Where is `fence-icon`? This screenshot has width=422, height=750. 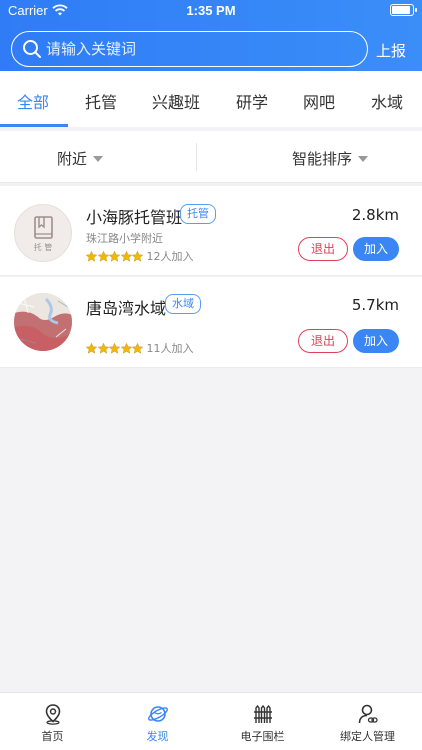 fence-icon is located at coordinates (263, 713).